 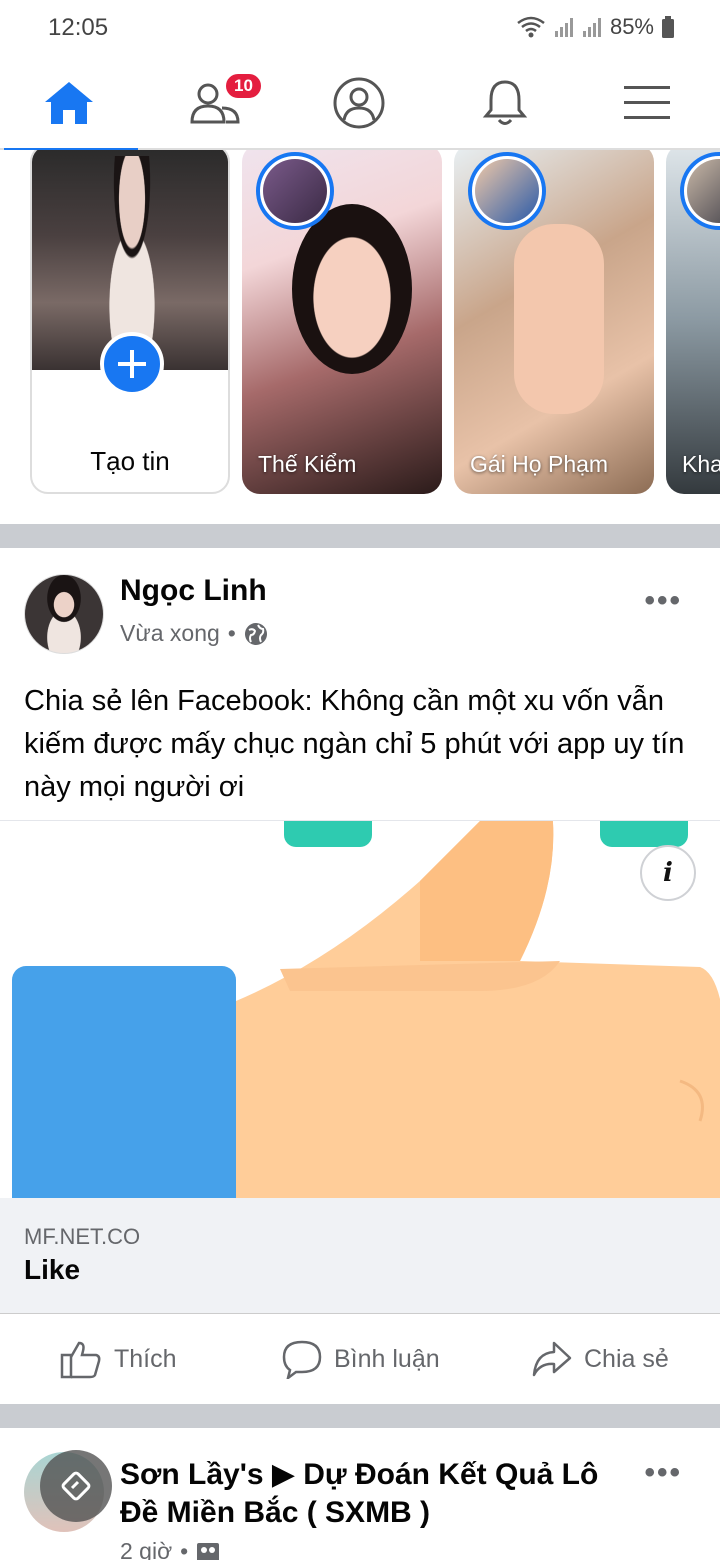 What do you see at coordinates (693, 322) in the screenshot?
I see `story-card: Kha` at bounding box center [693, 322].